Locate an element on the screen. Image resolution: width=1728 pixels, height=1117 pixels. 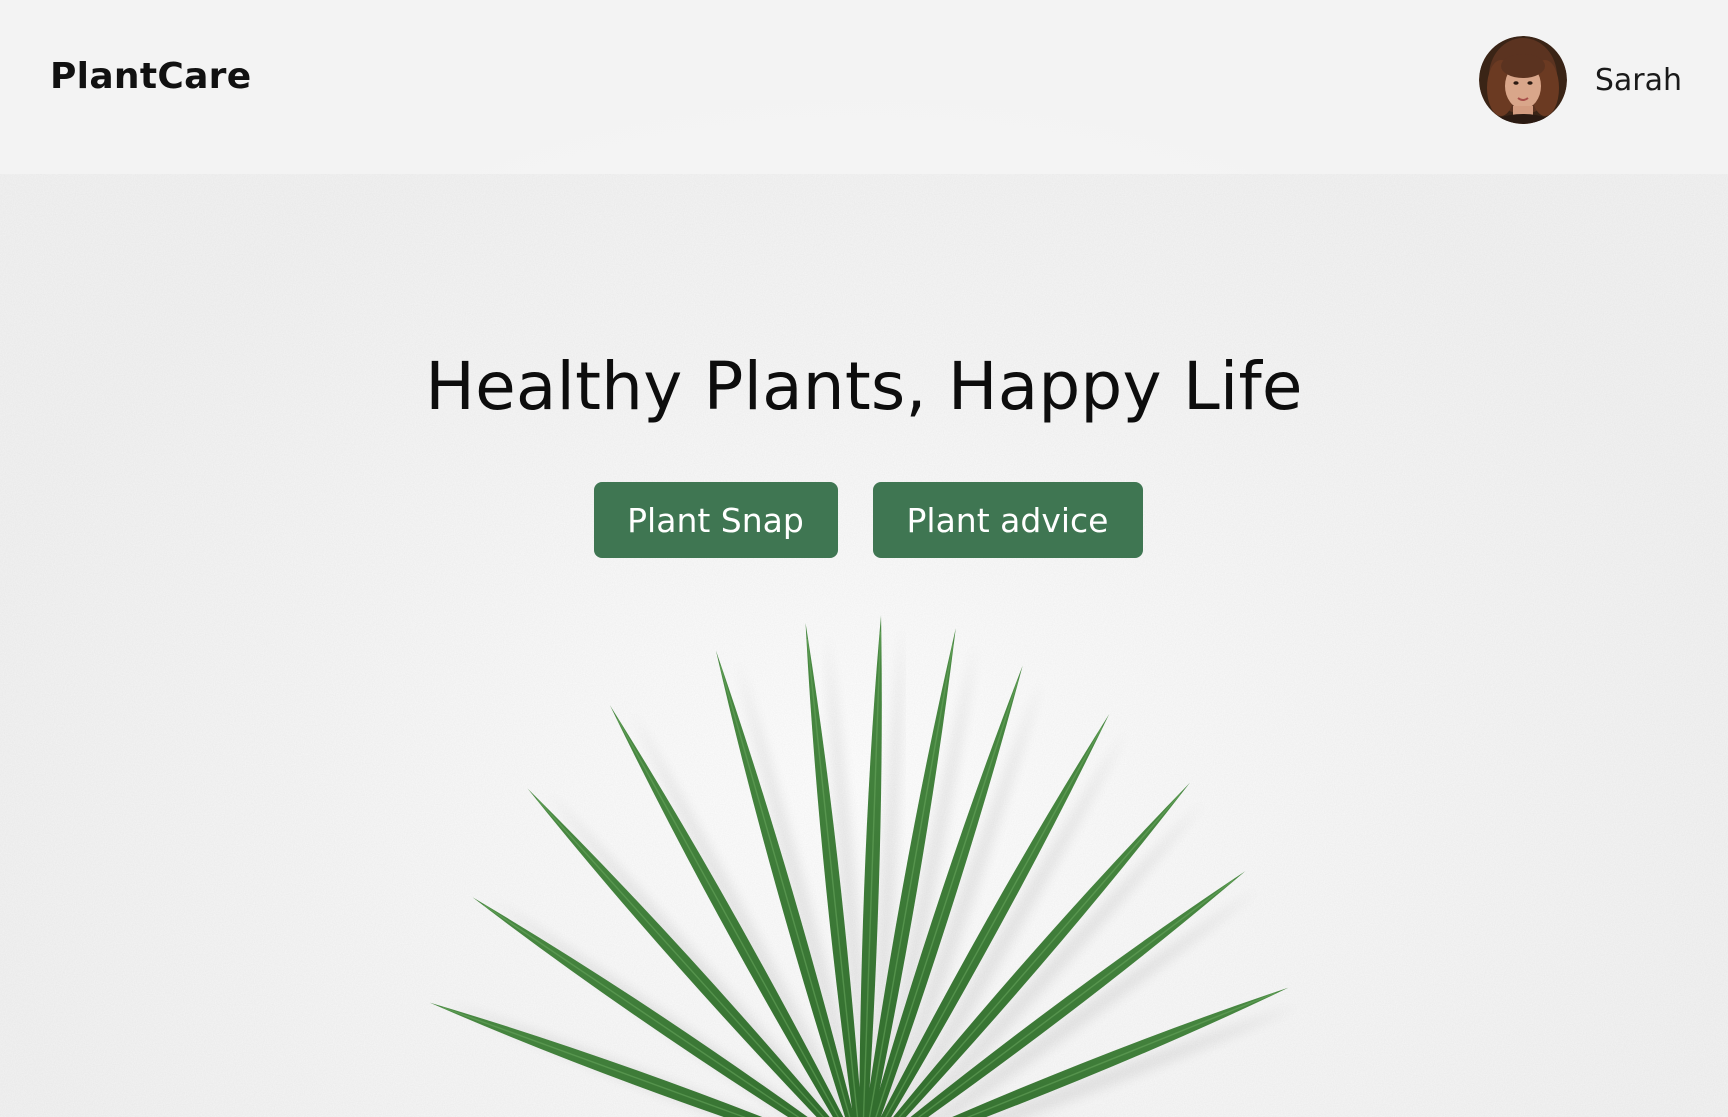
brand-logo: PlantCare is located at coordinates (150, 76).